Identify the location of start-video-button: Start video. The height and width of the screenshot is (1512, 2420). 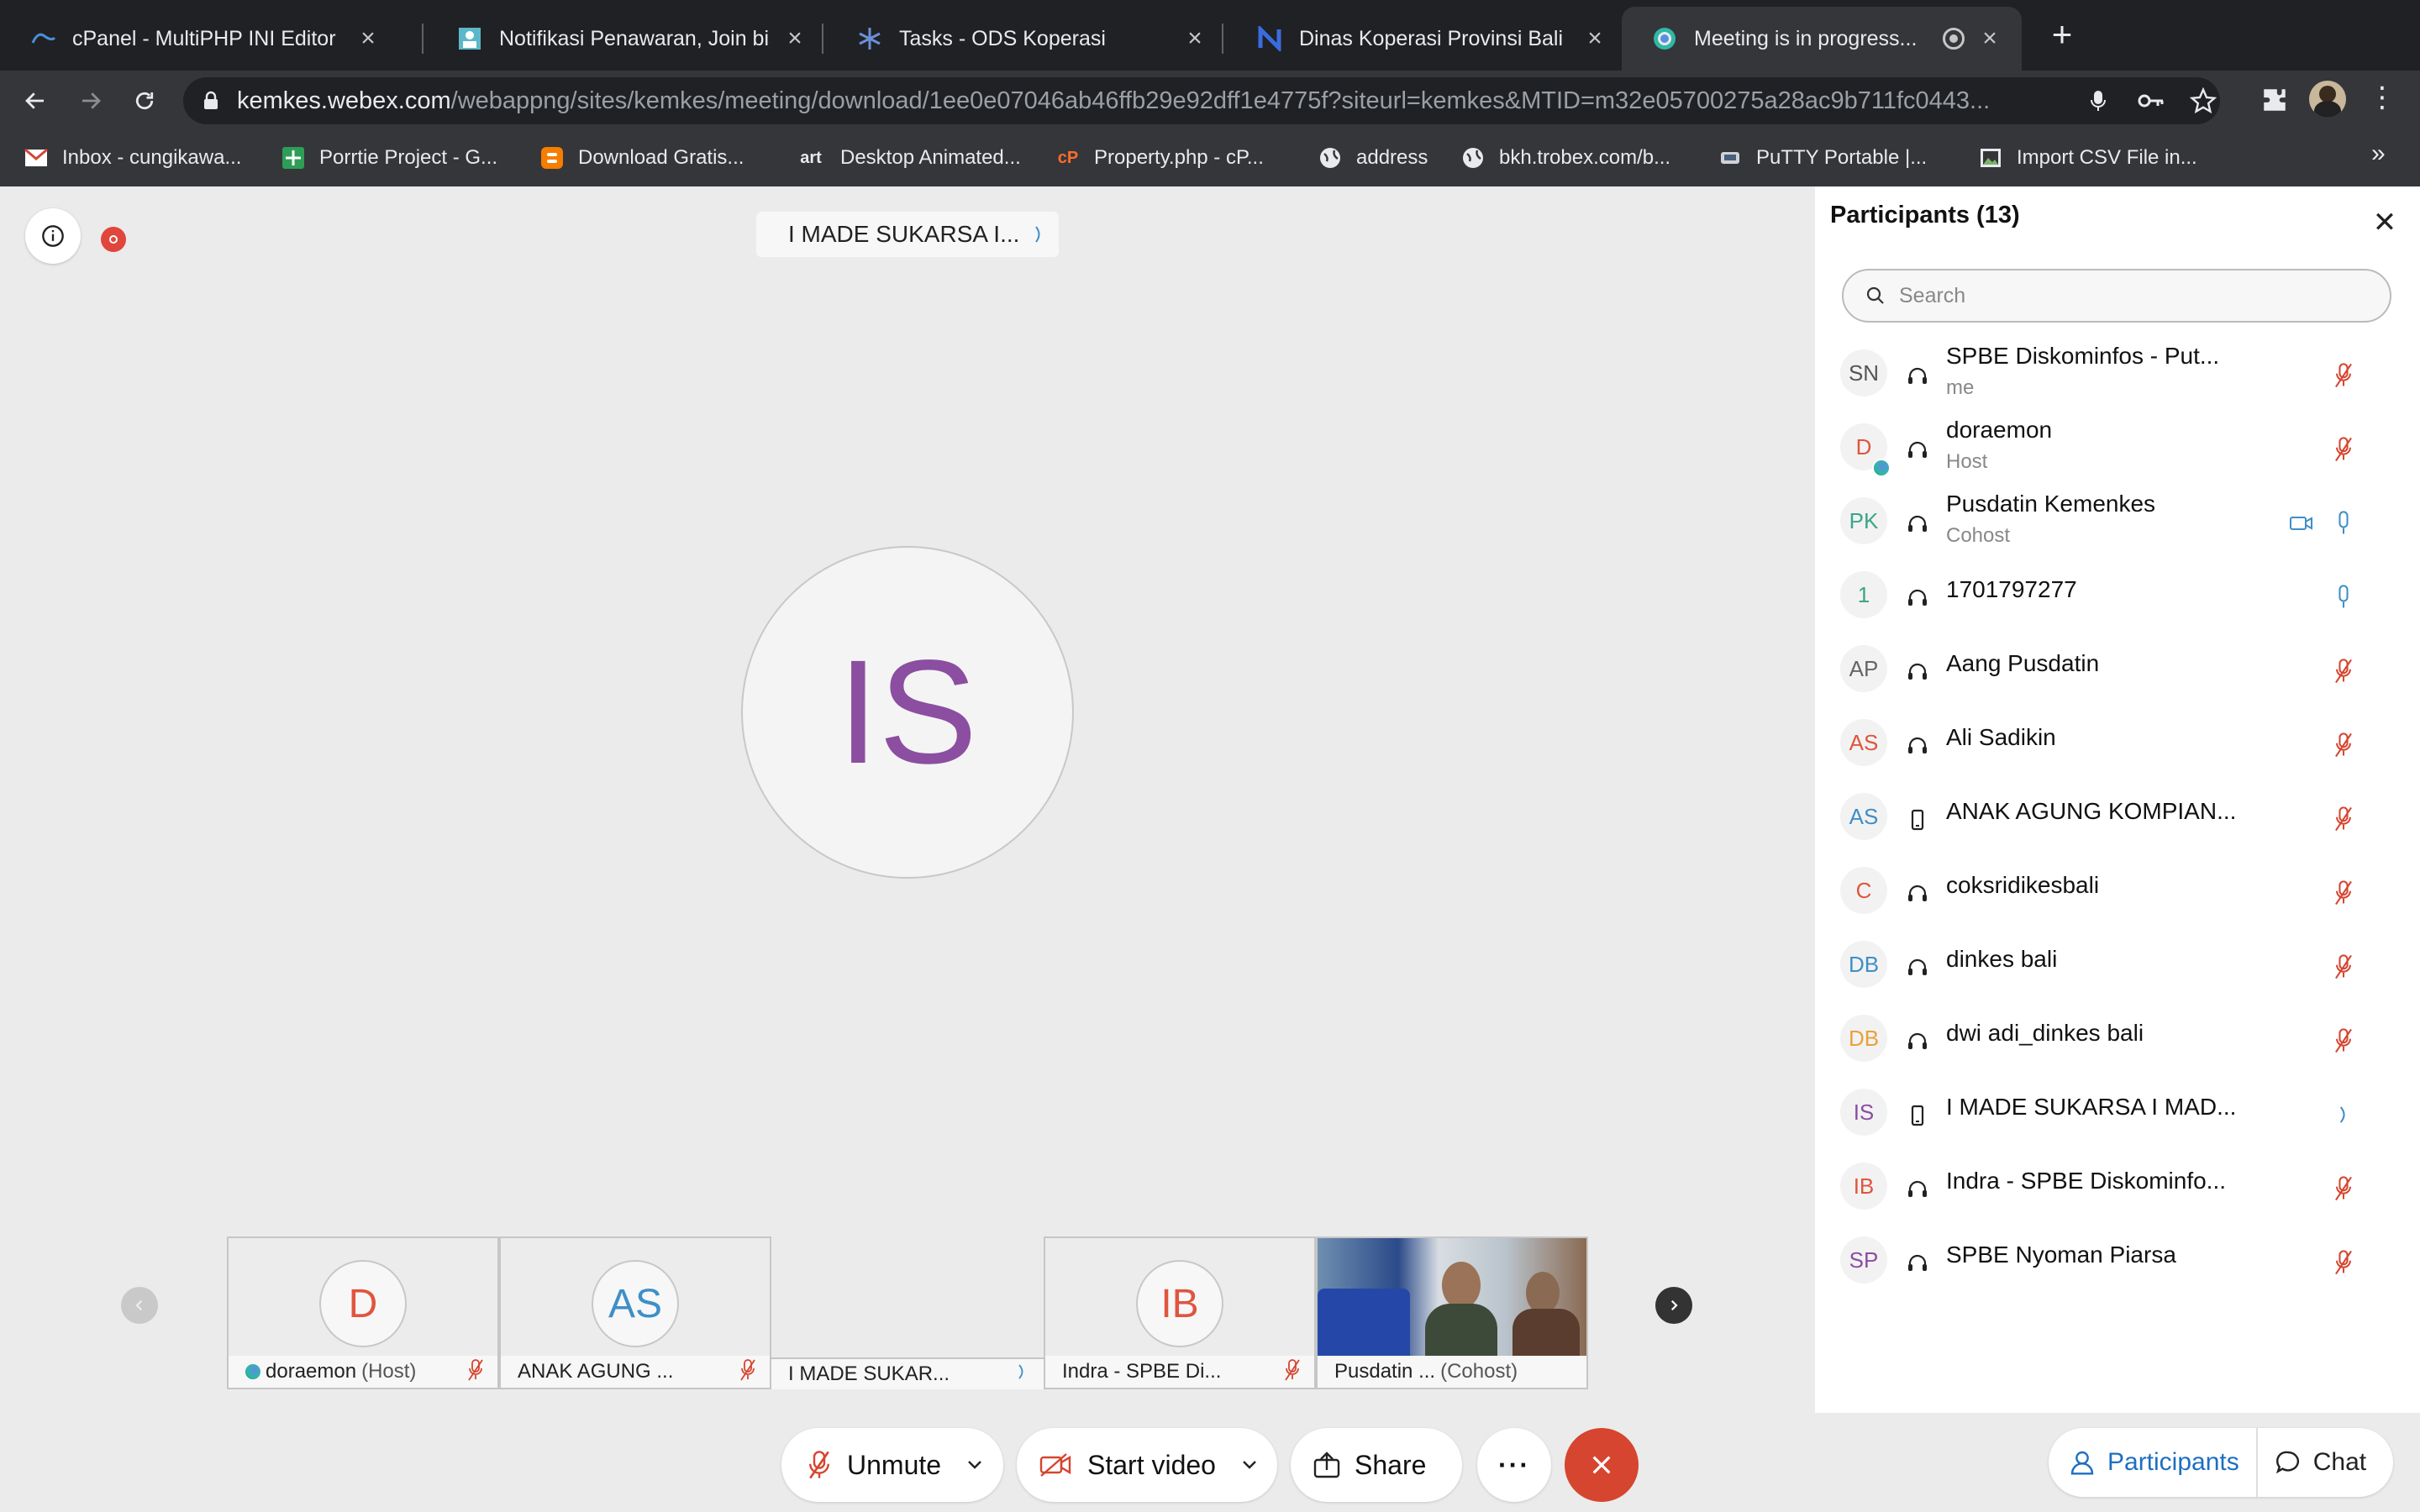
(1147, 1465).